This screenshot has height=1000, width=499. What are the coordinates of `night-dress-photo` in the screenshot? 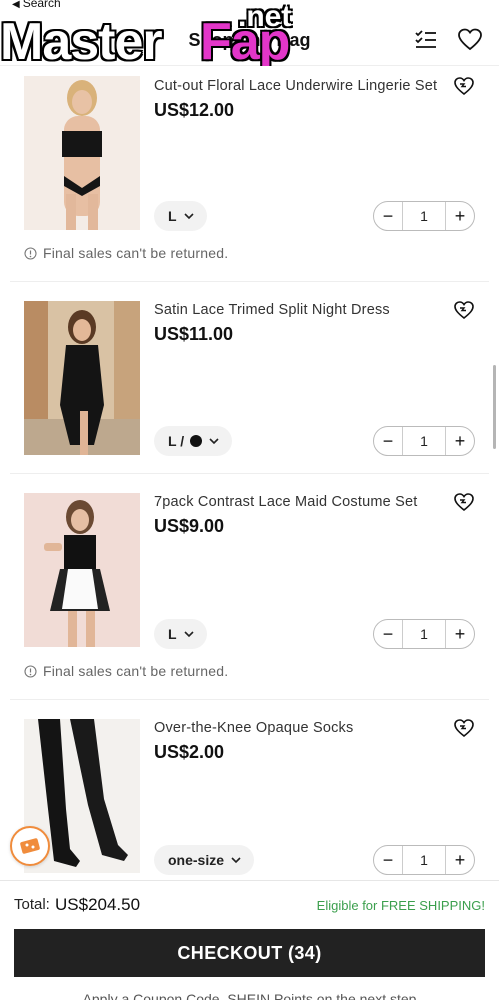 It's located at (82, 378).